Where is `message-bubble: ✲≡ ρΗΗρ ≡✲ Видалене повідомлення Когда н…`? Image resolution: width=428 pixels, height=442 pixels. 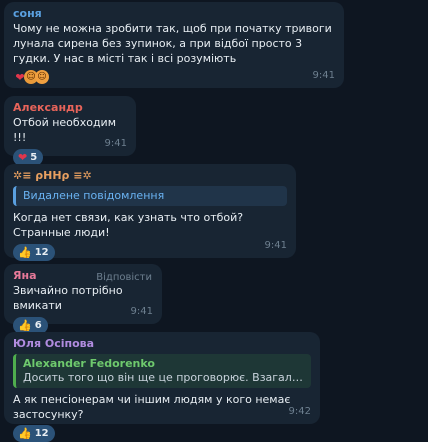
message-bubble: ✲≡ ρΗΗρ ≡✲ Видалене повідомлення Когда н… is located at coordinates (150, 212).